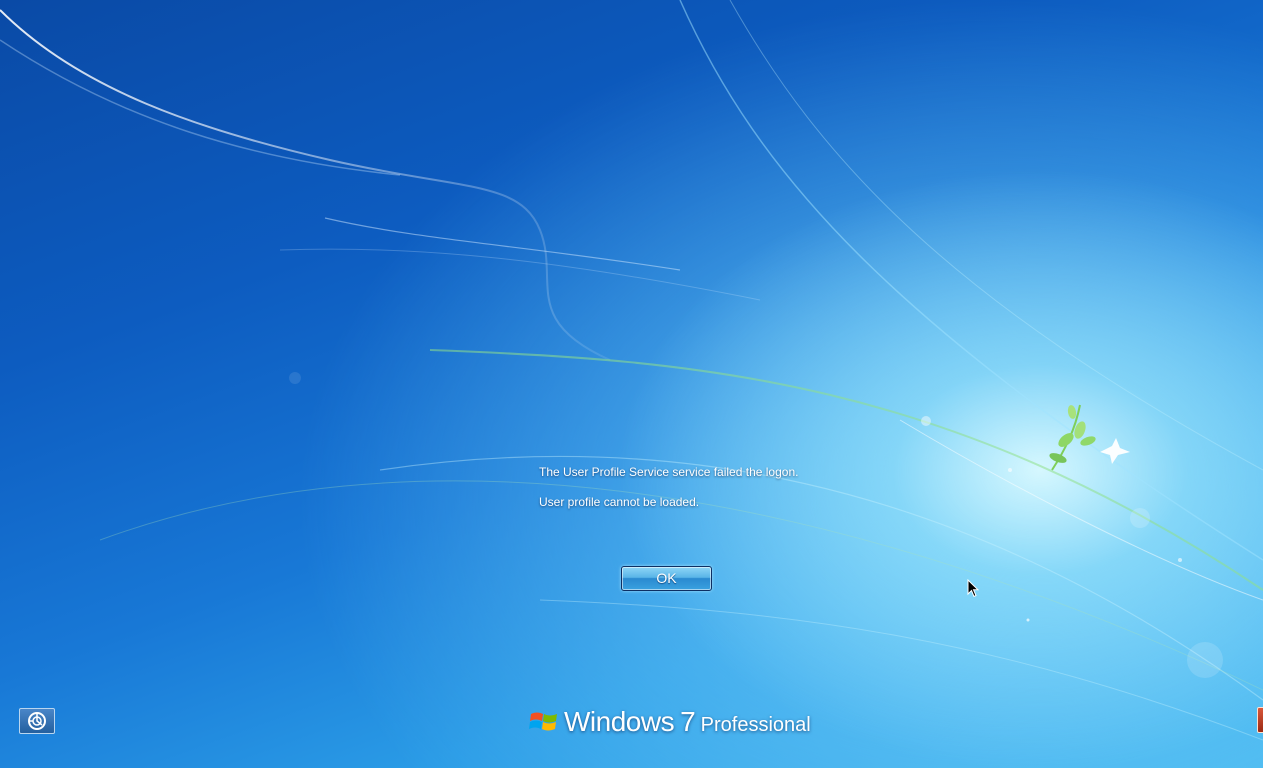 This screenshot has width=1263, height=768. I want to click on shutdown-button, so click(1260, 720).